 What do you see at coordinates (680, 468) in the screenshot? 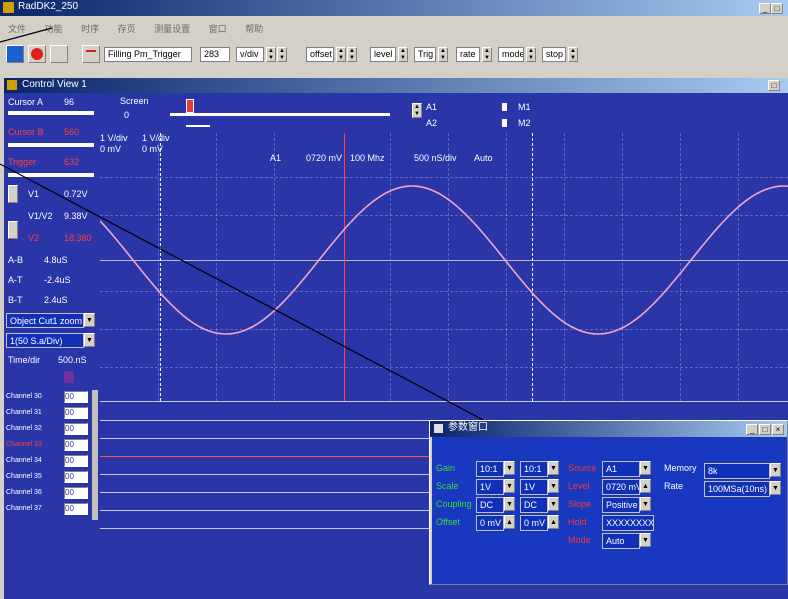
I see `memory-label: Memory` at bounding box center [680, 468].